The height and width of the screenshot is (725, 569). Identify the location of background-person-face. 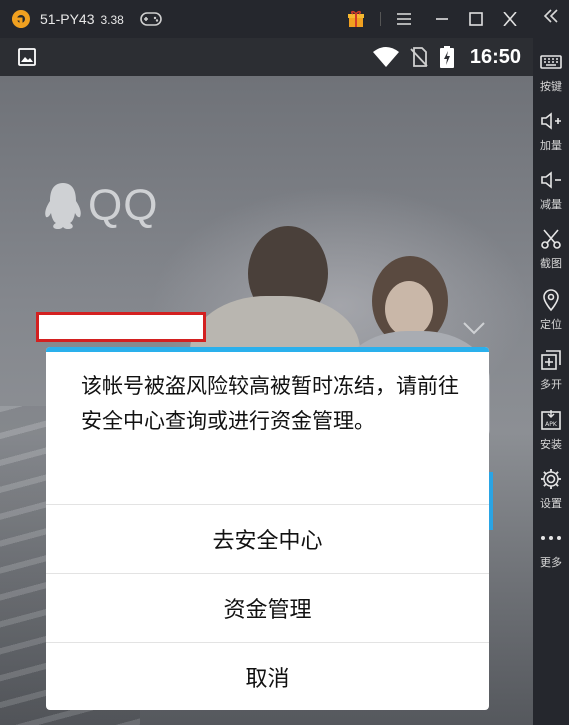
(409, 309).